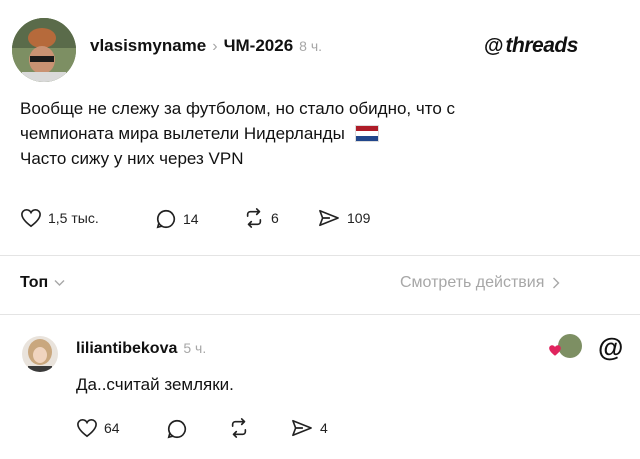  I want to click on share-count: 109, so click(359, 218).